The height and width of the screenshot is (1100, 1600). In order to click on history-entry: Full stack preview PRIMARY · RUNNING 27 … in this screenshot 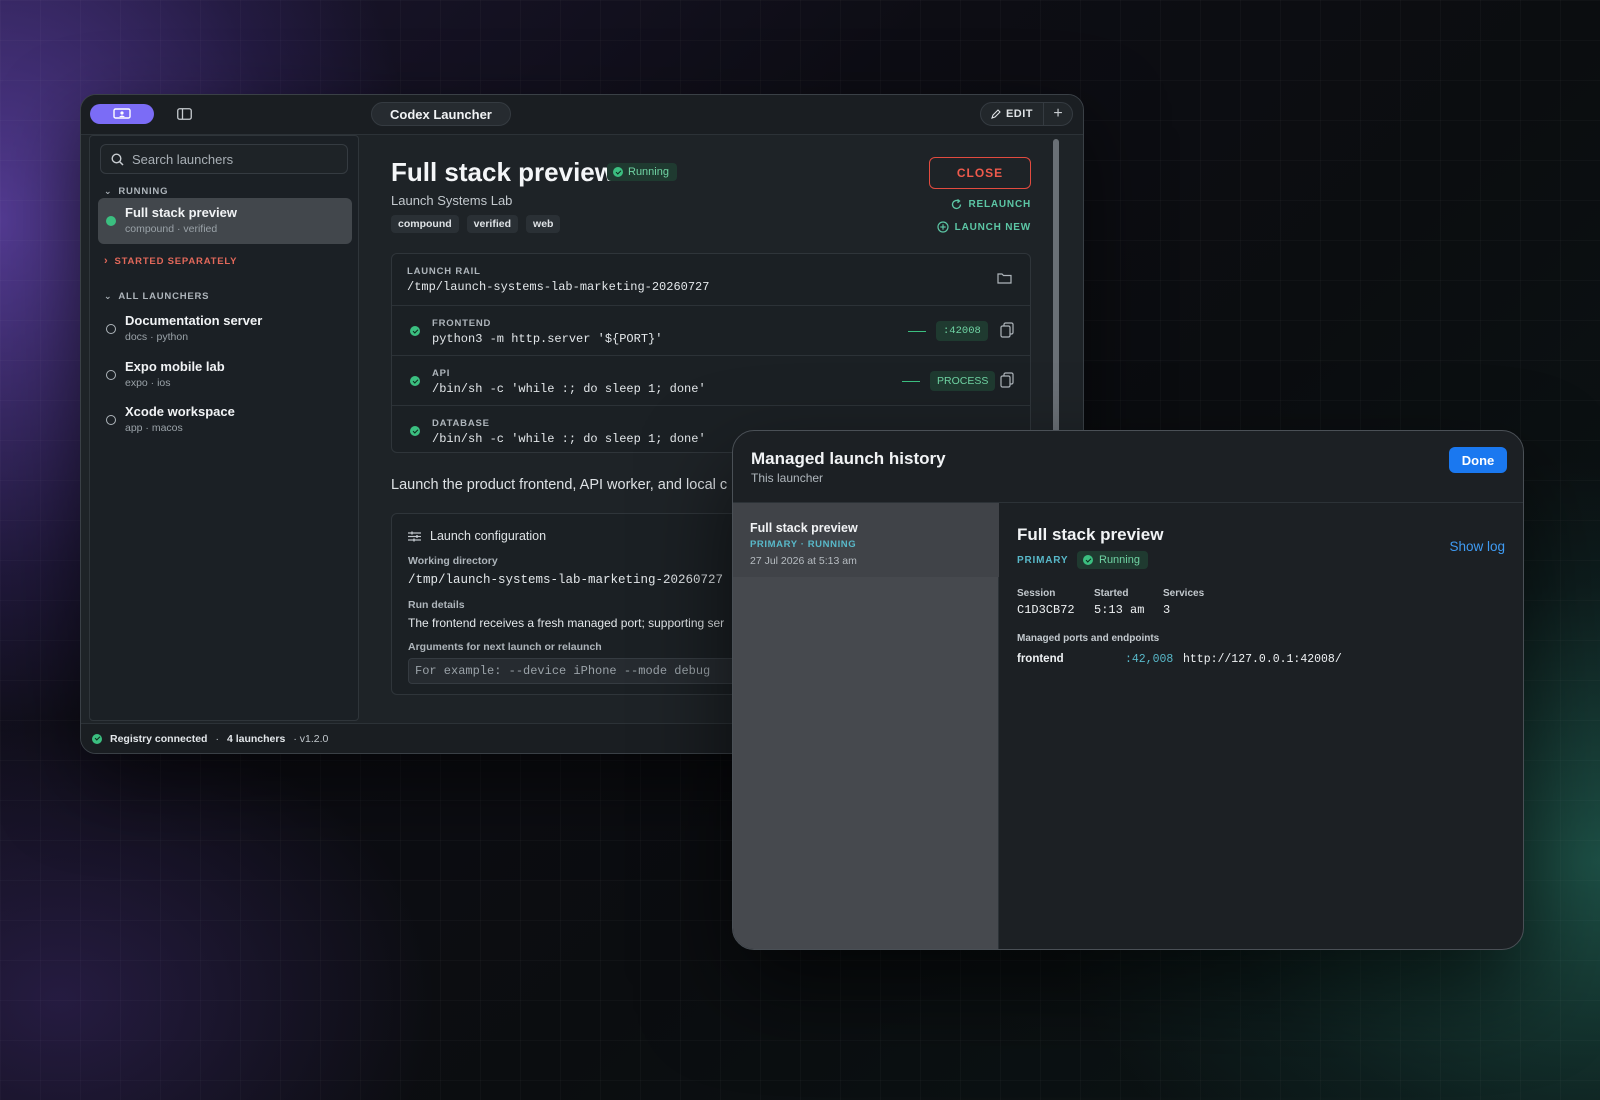, I will do `click(866, 540)`.